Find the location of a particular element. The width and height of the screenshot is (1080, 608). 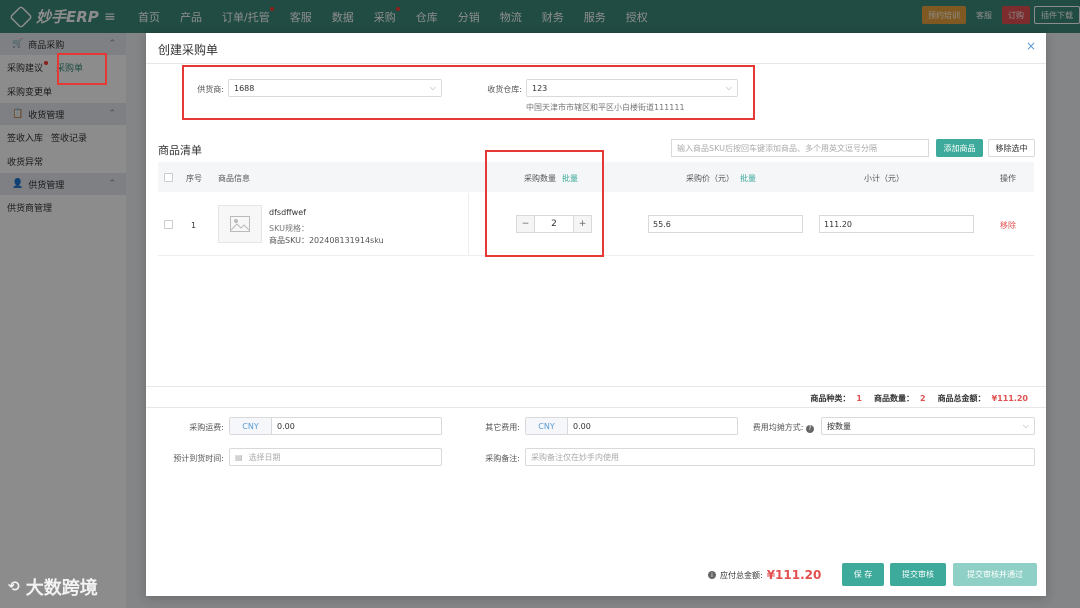

summary-total-value: ¥111.20 is located at coordinates (1009, 398).